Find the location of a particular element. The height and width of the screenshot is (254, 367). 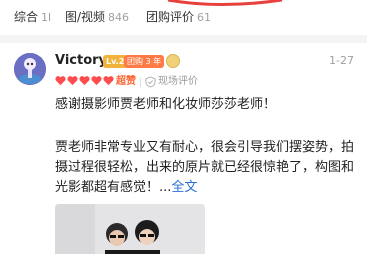

rating-text: 超赞 is located at coordinates (126, 81).